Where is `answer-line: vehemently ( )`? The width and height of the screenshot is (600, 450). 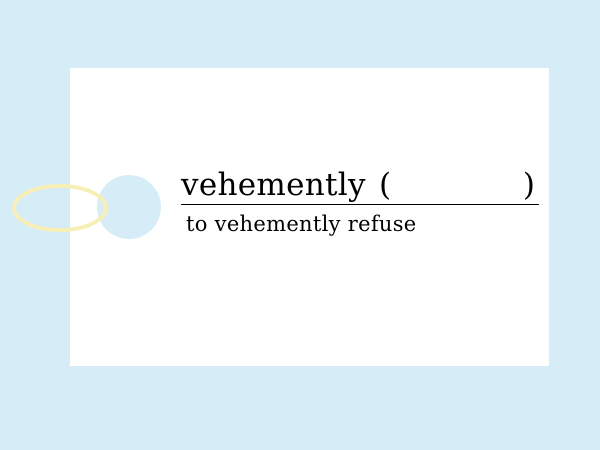 answer-line: vehemently ( ) is located at coordinates (360, 185).